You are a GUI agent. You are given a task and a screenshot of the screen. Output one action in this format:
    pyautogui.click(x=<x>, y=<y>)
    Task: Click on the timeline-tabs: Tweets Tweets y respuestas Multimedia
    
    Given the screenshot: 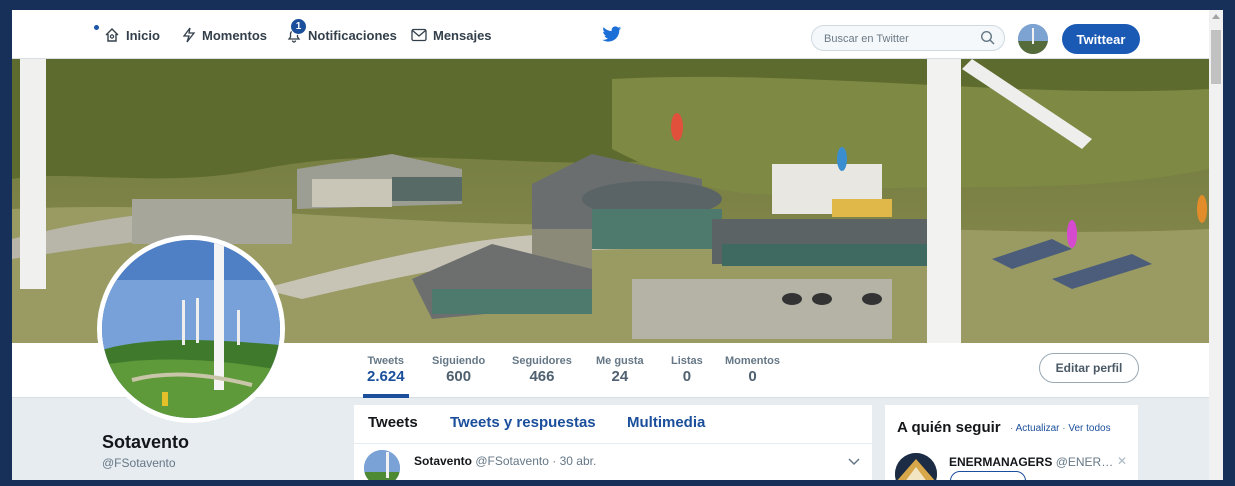 What is the action you would take?
    pyautogui.click(x=613, y=424)
    